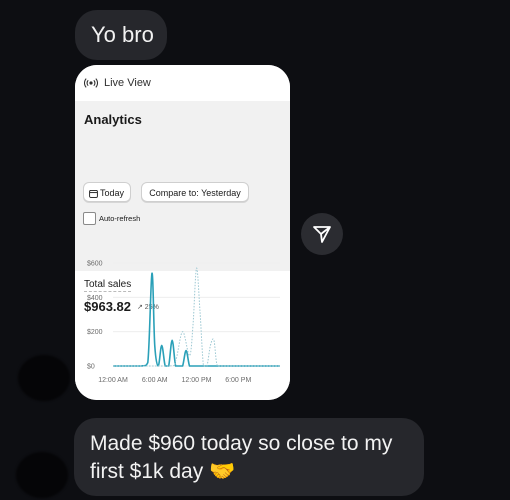 The image size is (510, 500). What do you see at coordinates (196, 319) in the screenshot?
I see `sales-series-line` at bounding box center [196, 319].